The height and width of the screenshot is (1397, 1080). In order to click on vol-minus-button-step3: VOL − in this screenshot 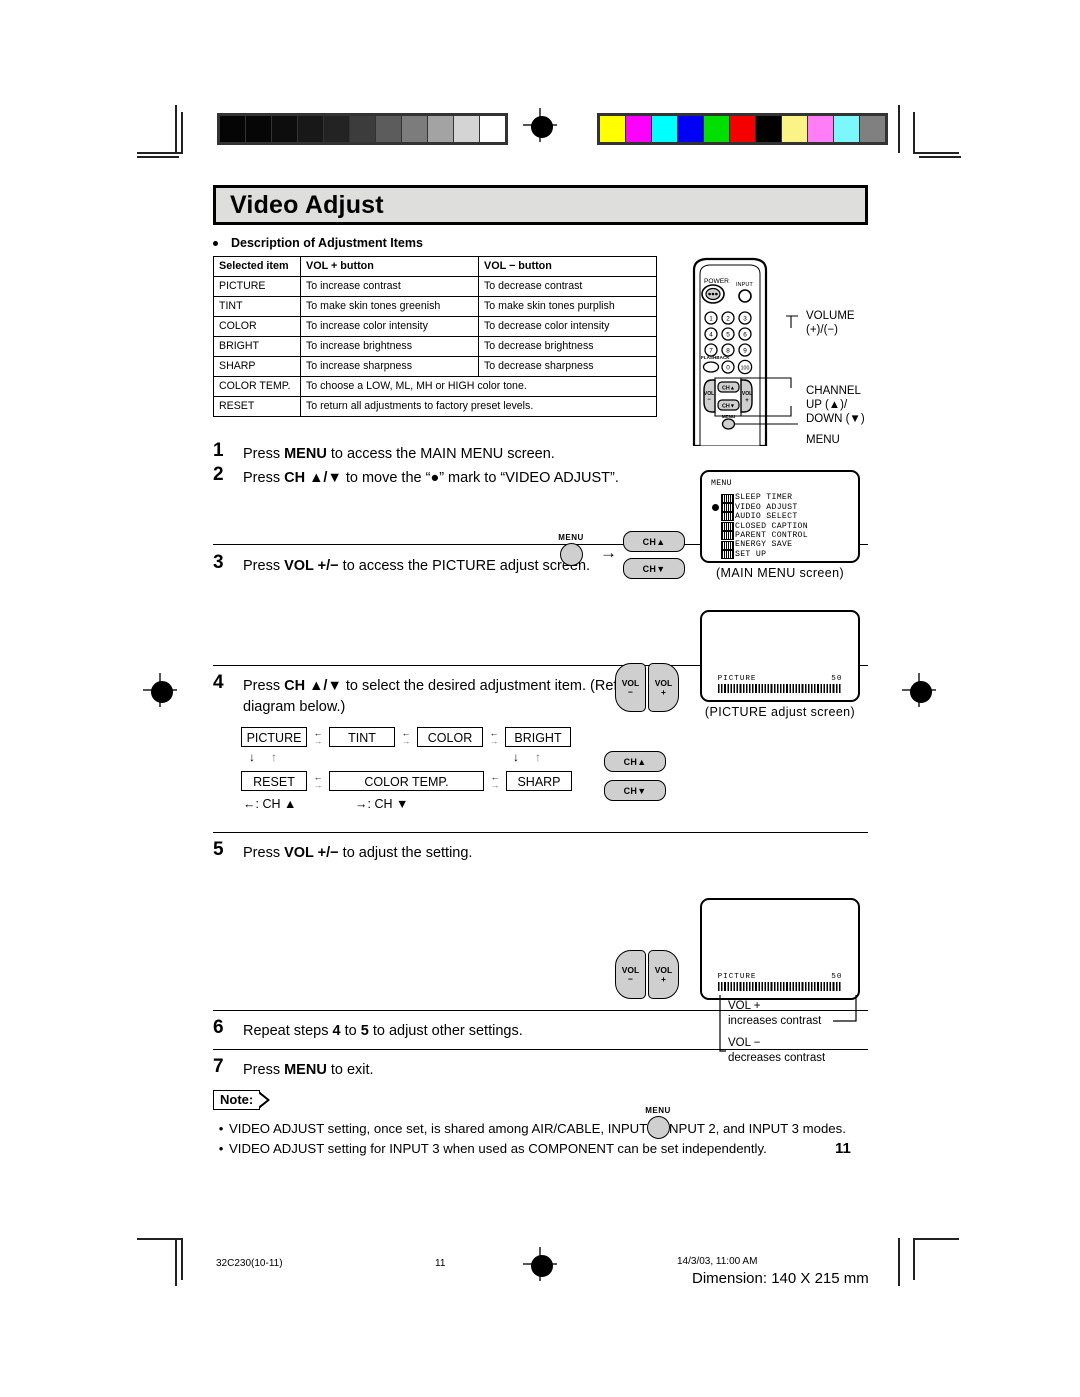, I will do `click(630, 687)`.